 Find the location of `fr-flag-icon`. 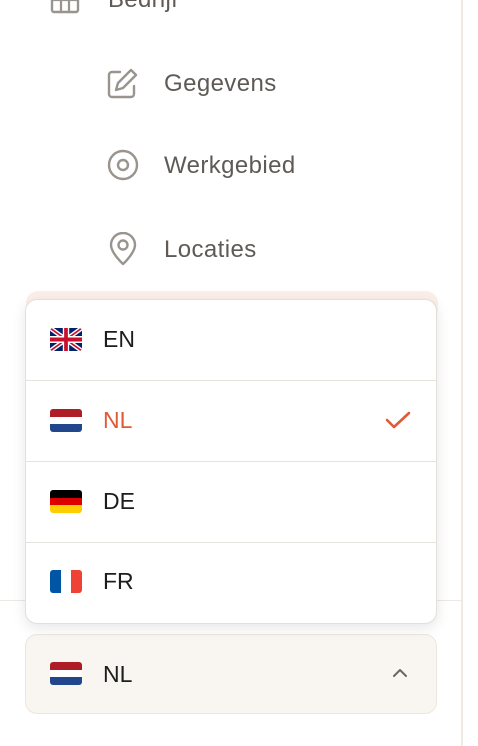

fr-flag-icon is located at coordinates (66, 581).